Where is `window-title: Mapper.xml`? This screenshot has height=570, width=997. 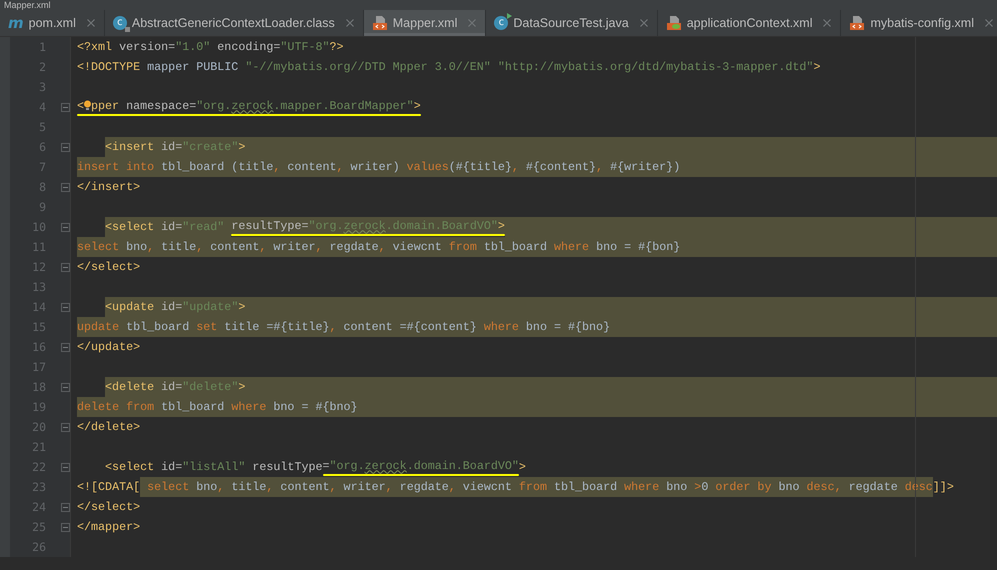 window-title: Mapper.xml is located at coordinates (27, 5).